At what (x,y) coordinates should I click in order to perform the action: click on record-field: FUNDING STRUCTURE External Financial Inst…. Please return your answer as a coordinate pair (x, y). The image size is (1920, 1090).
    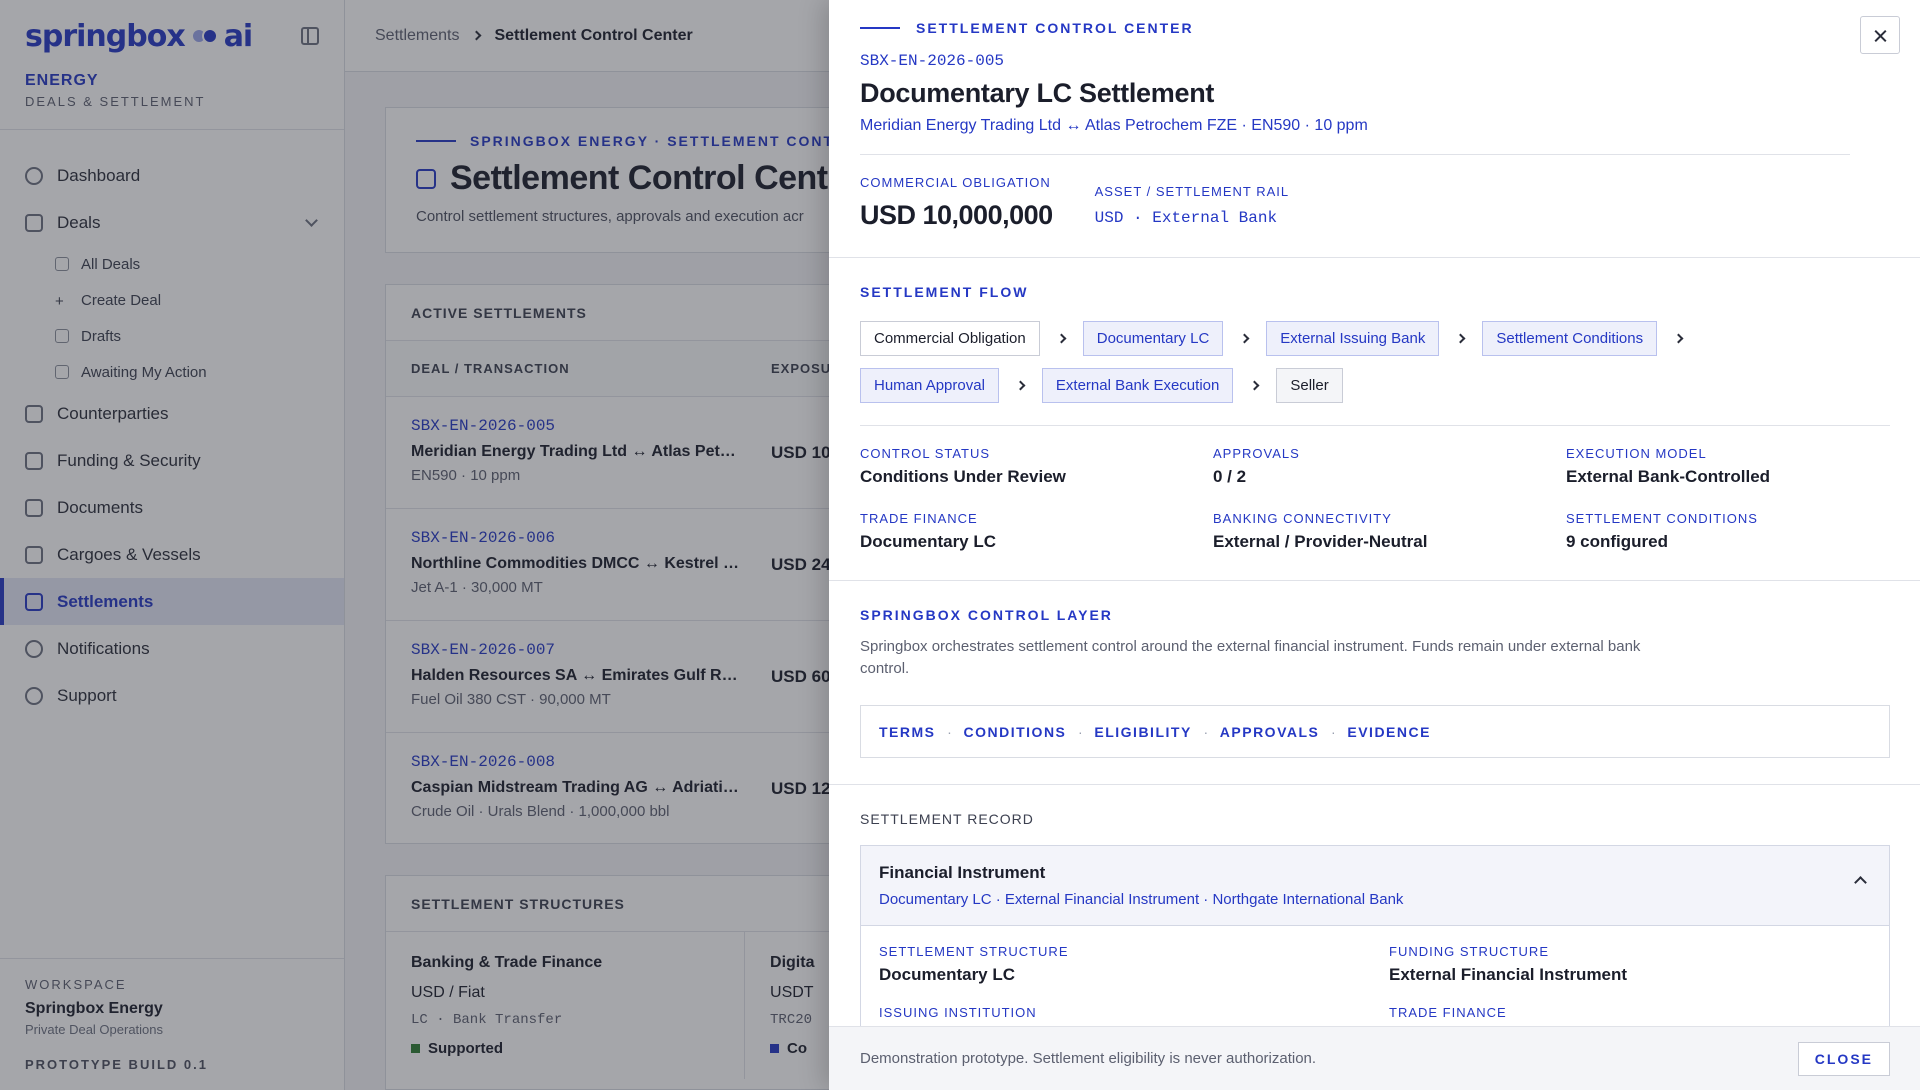
    Looking at the image, I should click on (1629, 964).